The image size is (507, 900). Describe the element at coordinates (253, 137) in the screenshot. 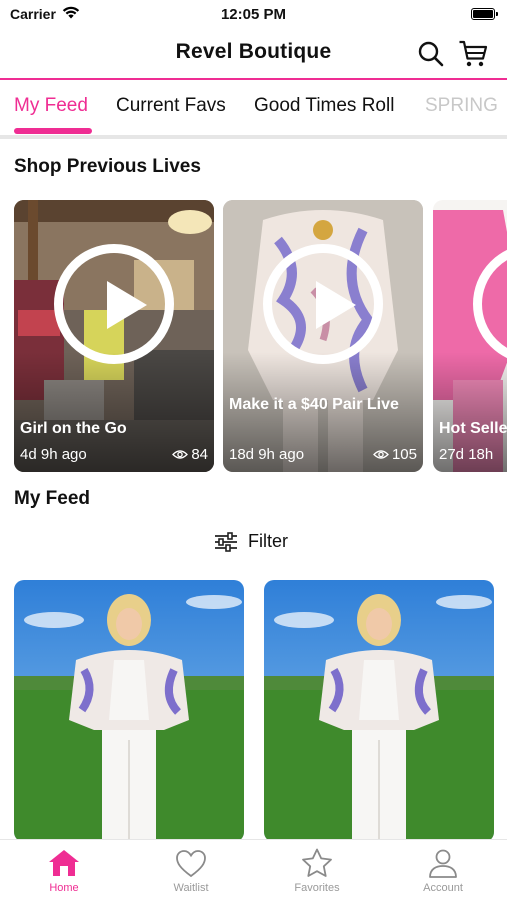

I see `tabs-divider` at that location.